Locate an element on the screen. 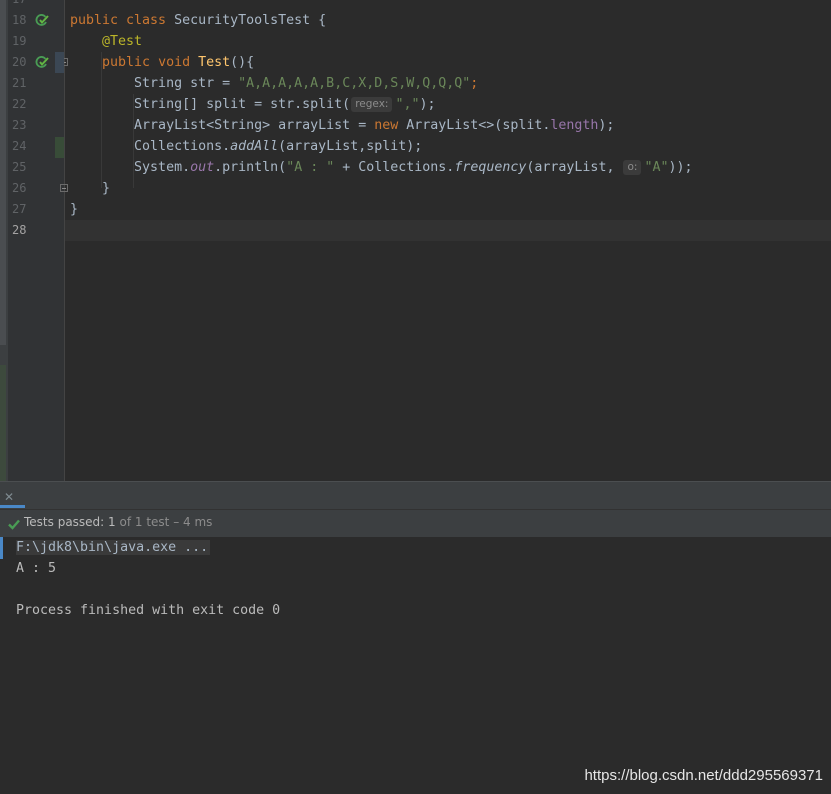  line-number: 25 is located at coordinates (19, 167).